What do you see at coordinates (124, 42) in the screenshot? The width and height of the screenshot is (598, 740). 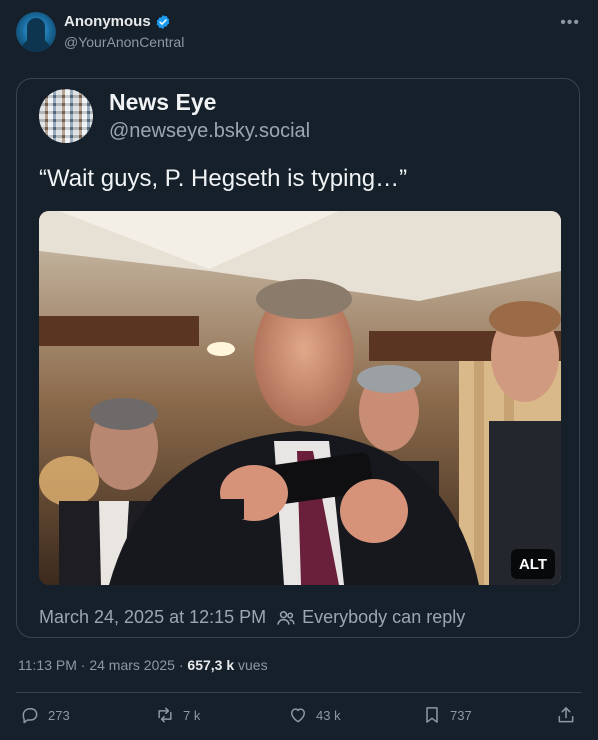 I see `author-handle: @YourAnonCentral` at bounding box center [124, 42].